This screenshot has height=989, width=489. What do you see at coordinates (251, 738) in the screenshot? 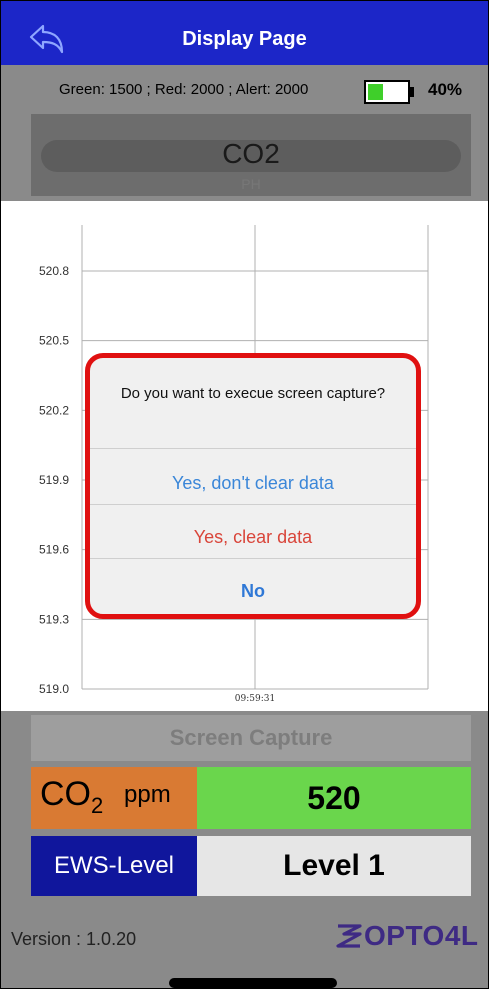
I see `screen-capture-button: Screen Capture` at bounding box center [251, 738].